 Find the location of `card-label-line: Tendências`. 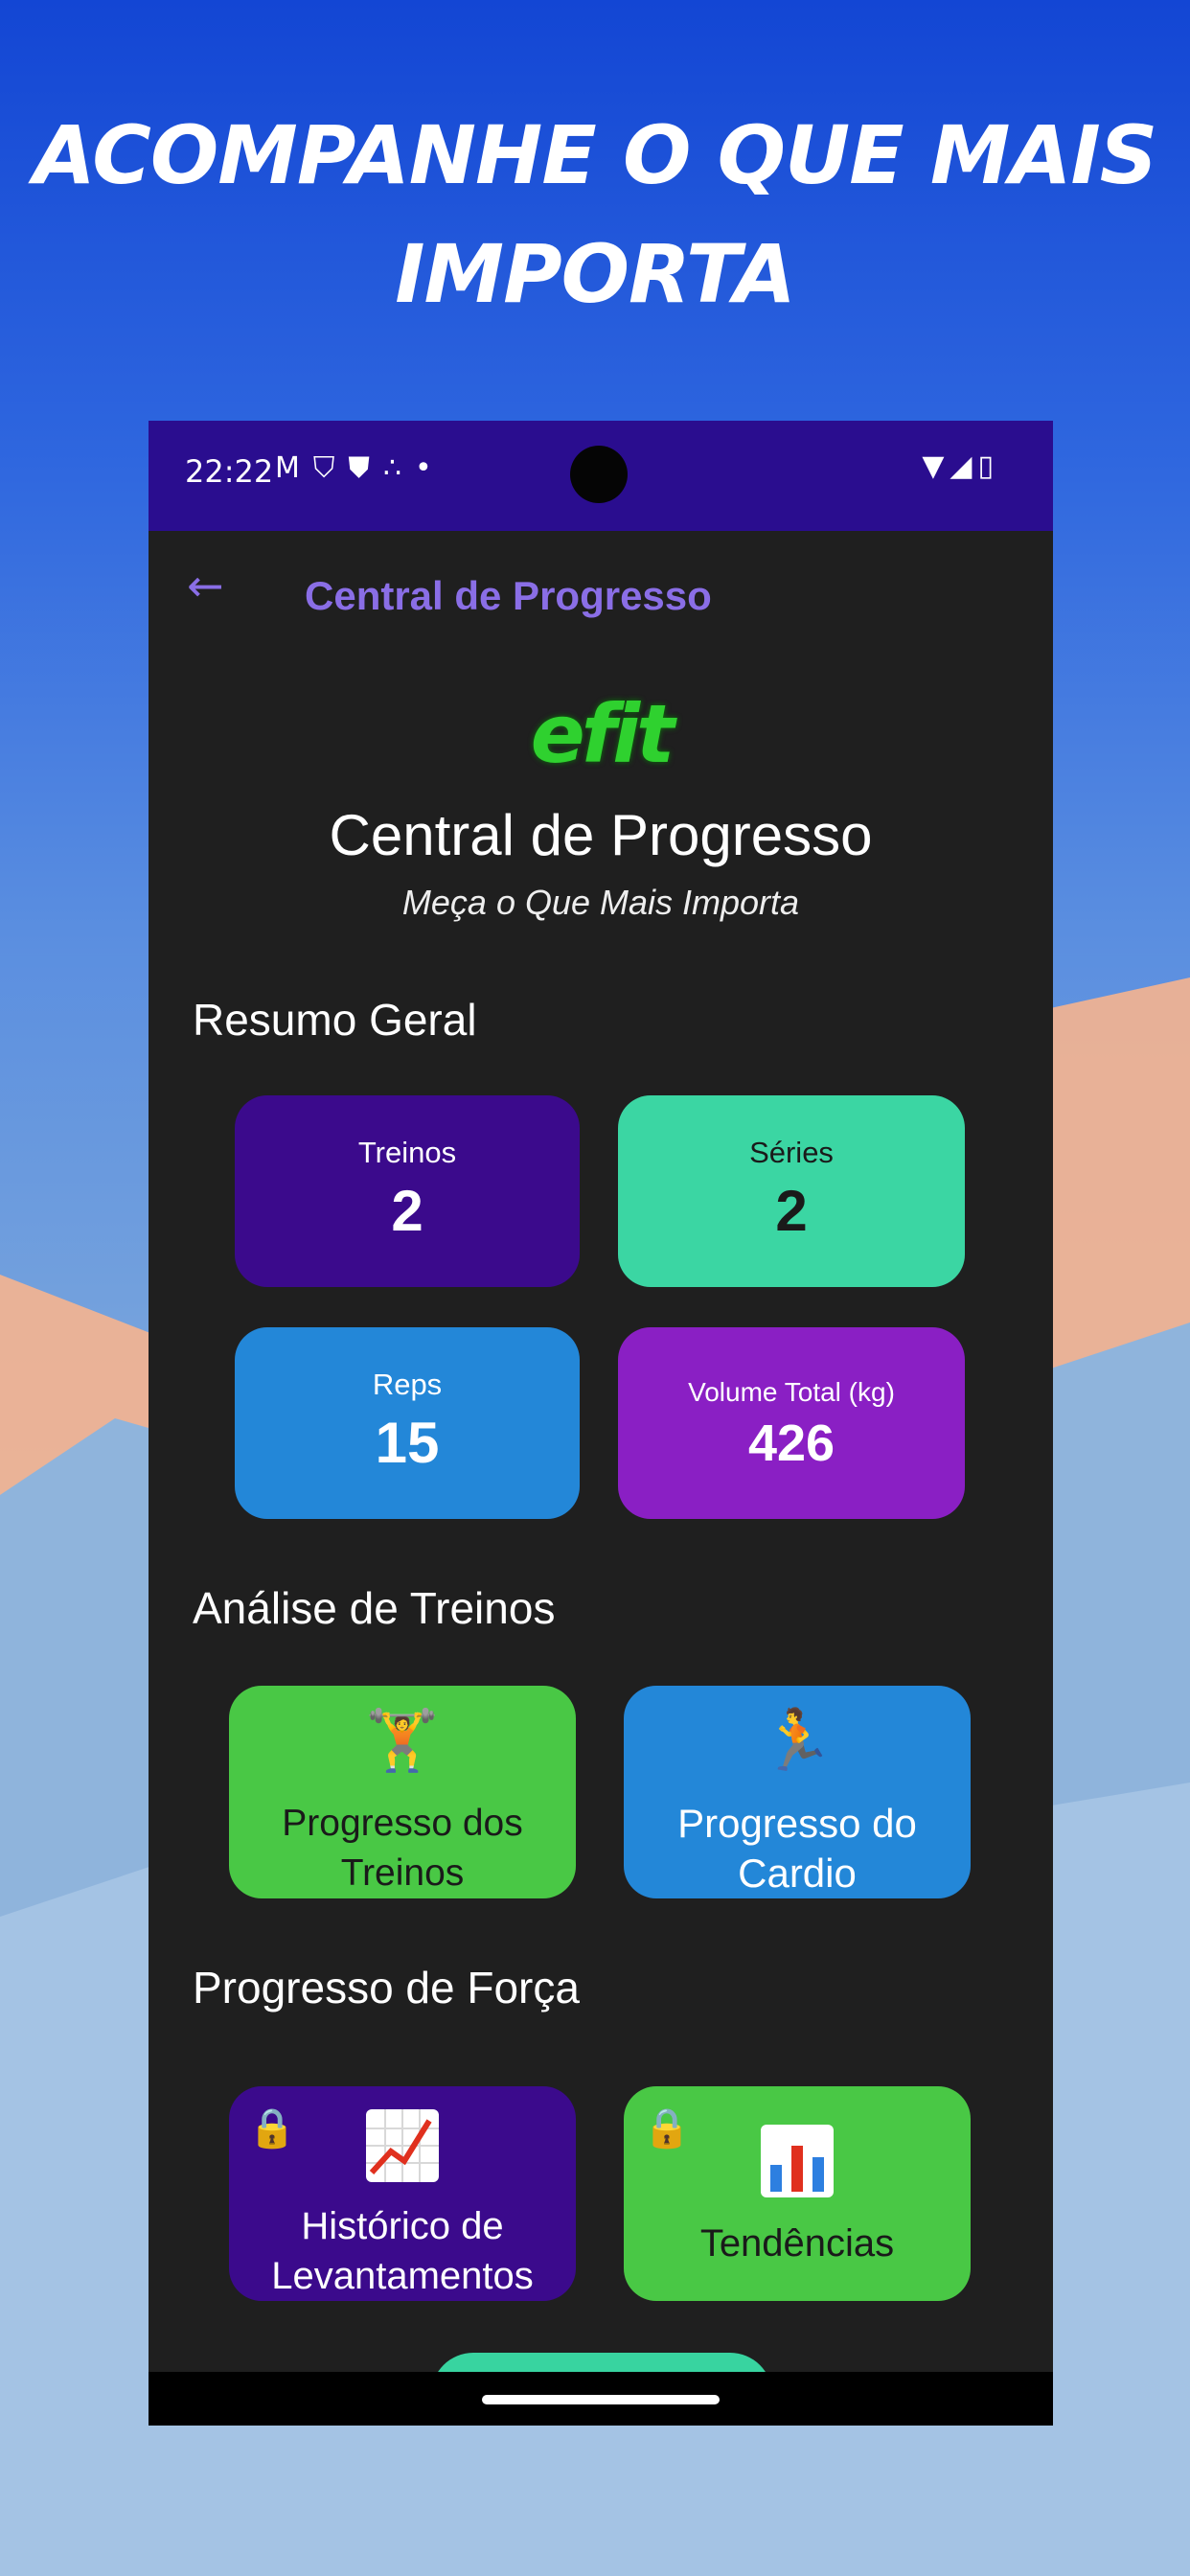

card-label-line: Tendências is located at coordinates (797, 2243).